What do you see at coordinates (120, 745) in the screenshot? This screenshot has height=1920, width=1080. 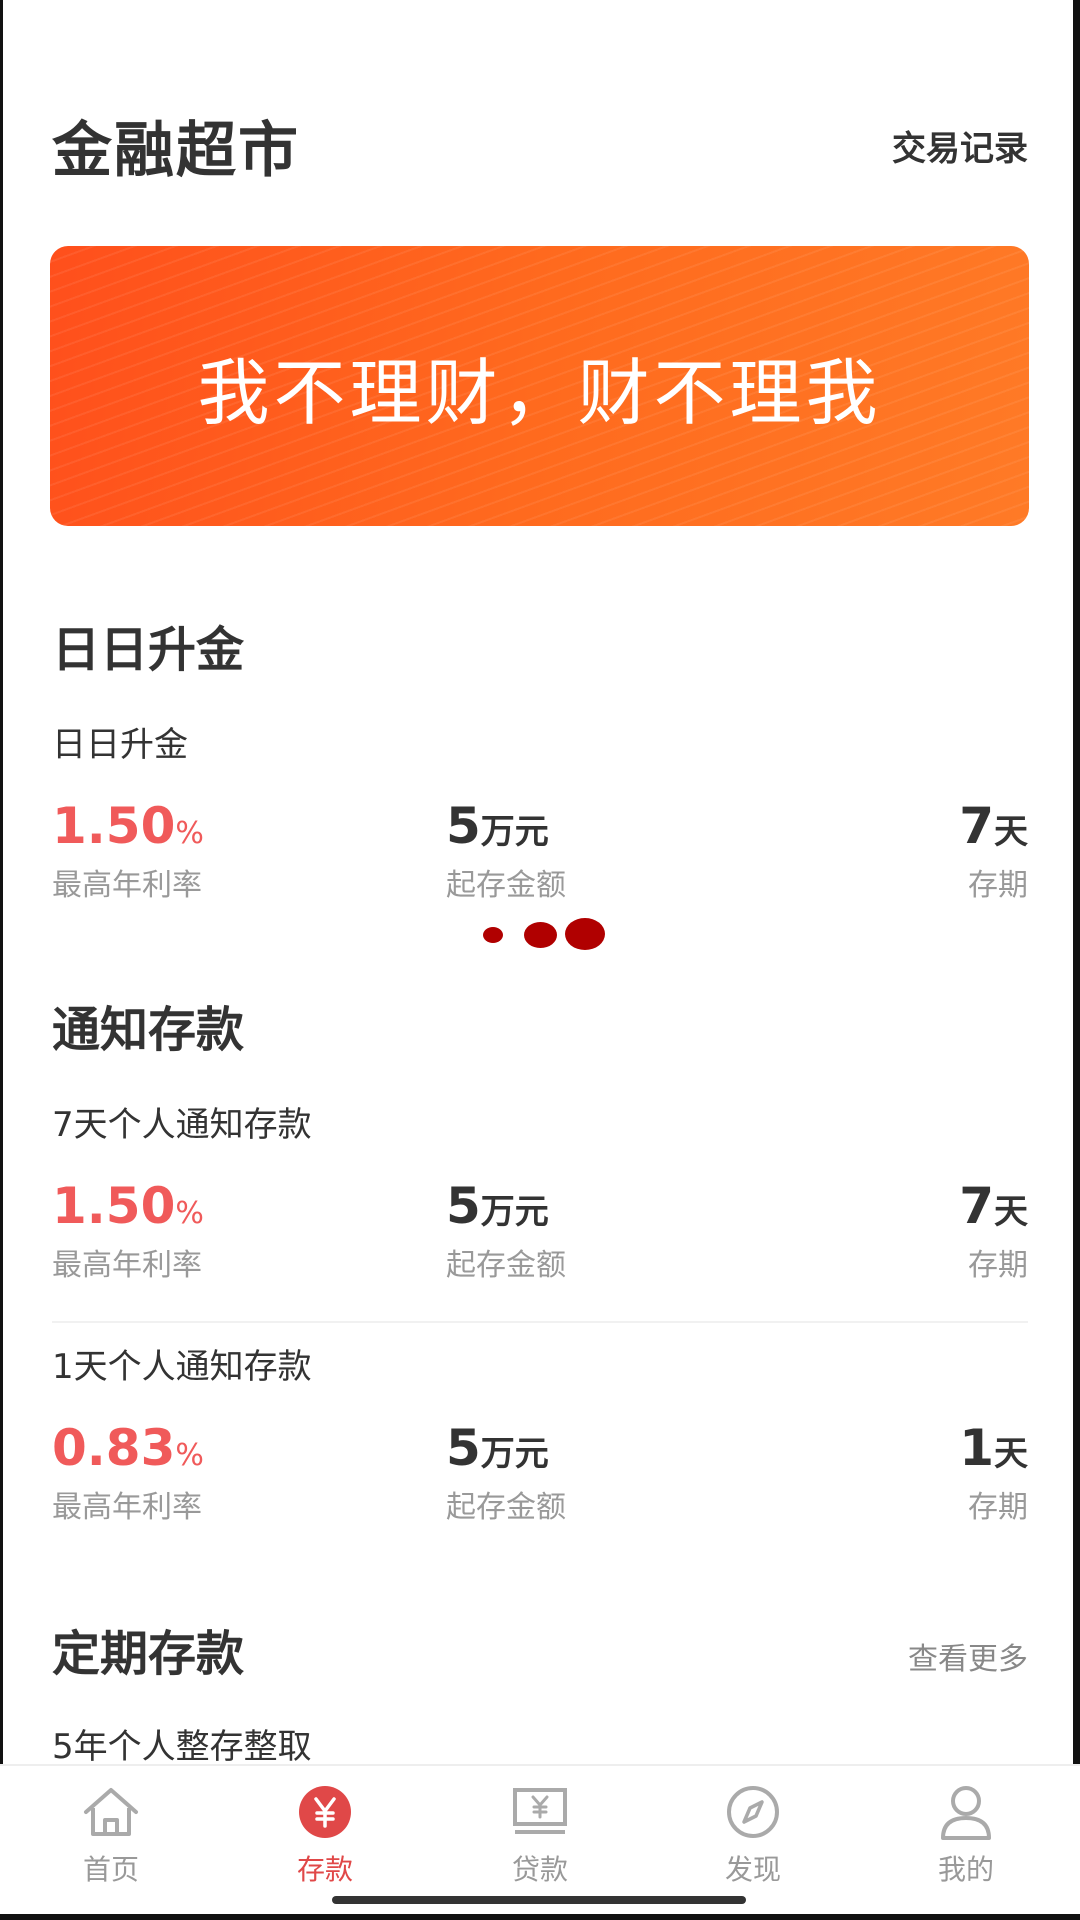 I see `product-name: 日日升金` at bounding box center [120, 745].